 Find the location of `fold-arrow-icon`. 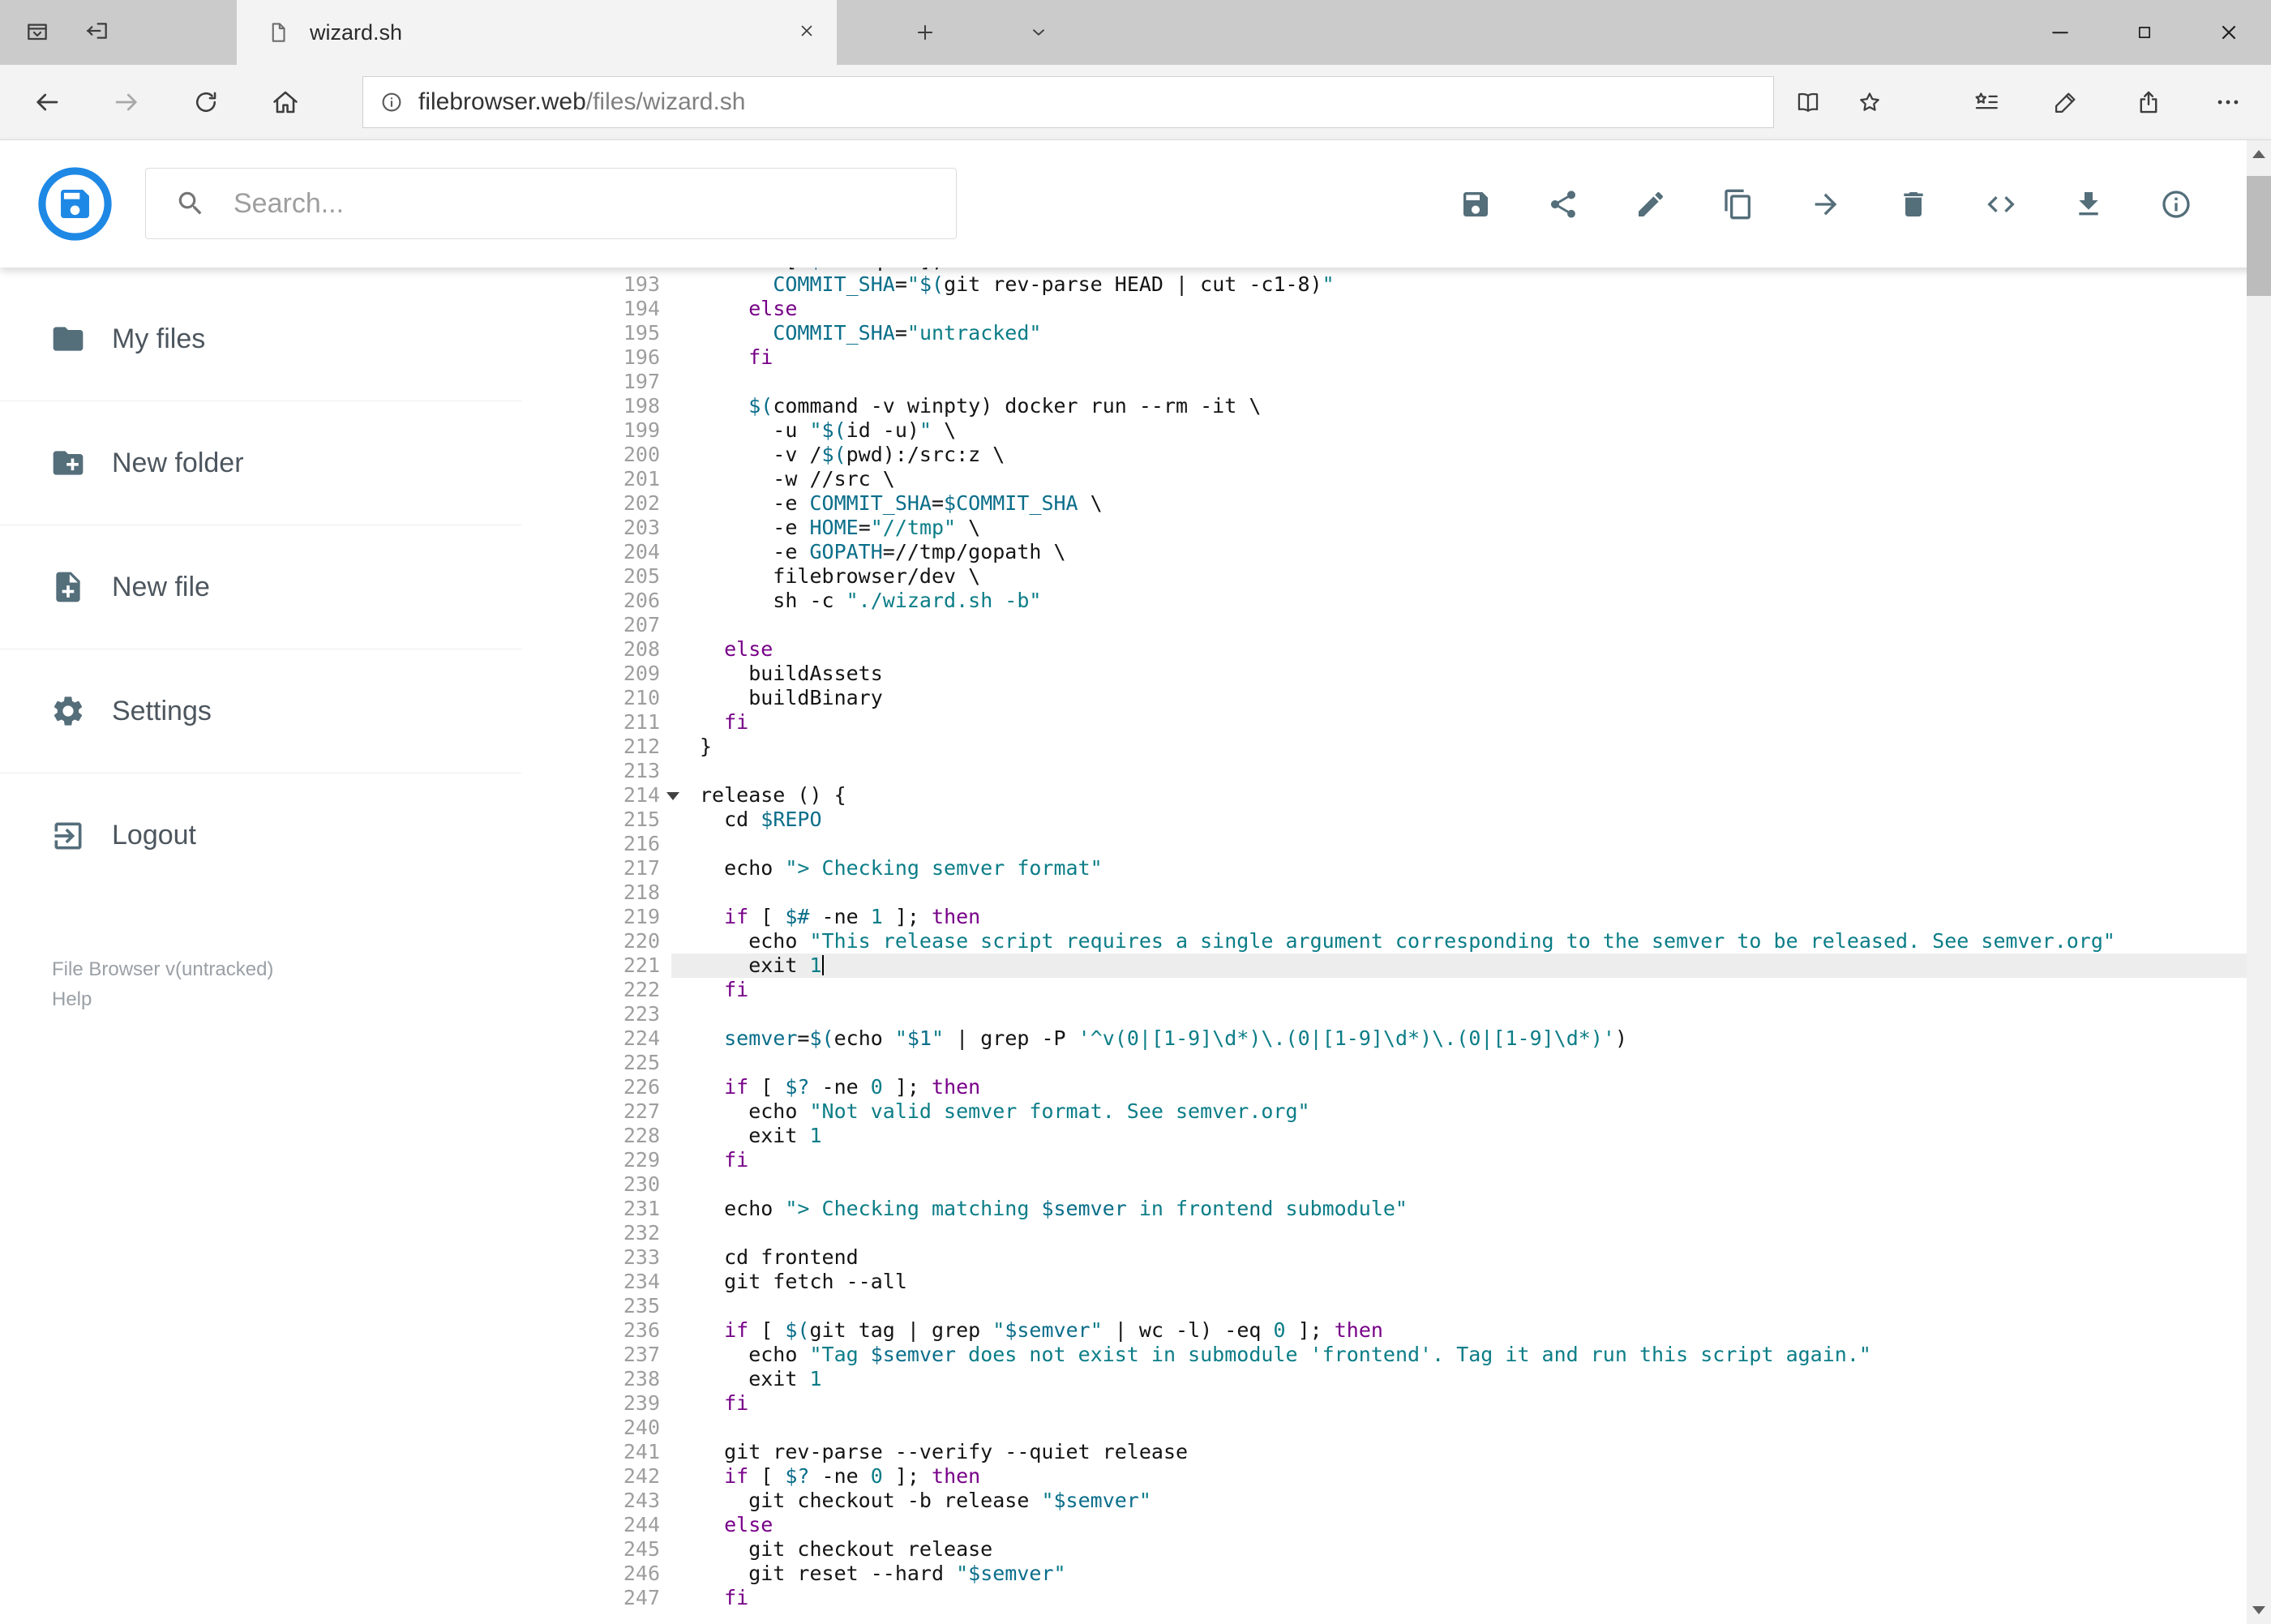

fold-arrow-icon is located at coordinates (673, 796).